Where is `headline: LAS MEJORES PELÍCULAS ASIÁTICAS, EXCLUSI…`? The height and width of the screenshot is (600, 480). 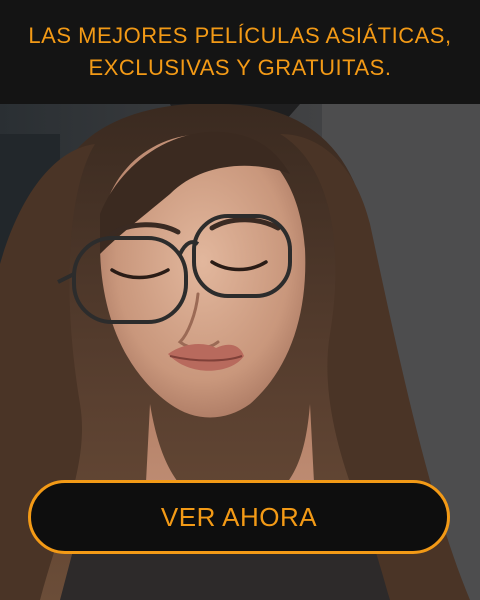
headline: LAS MEJORES PELÍCULAS ASIÁTICAS, EXCLUSI… is located at coordinates (239, 52).